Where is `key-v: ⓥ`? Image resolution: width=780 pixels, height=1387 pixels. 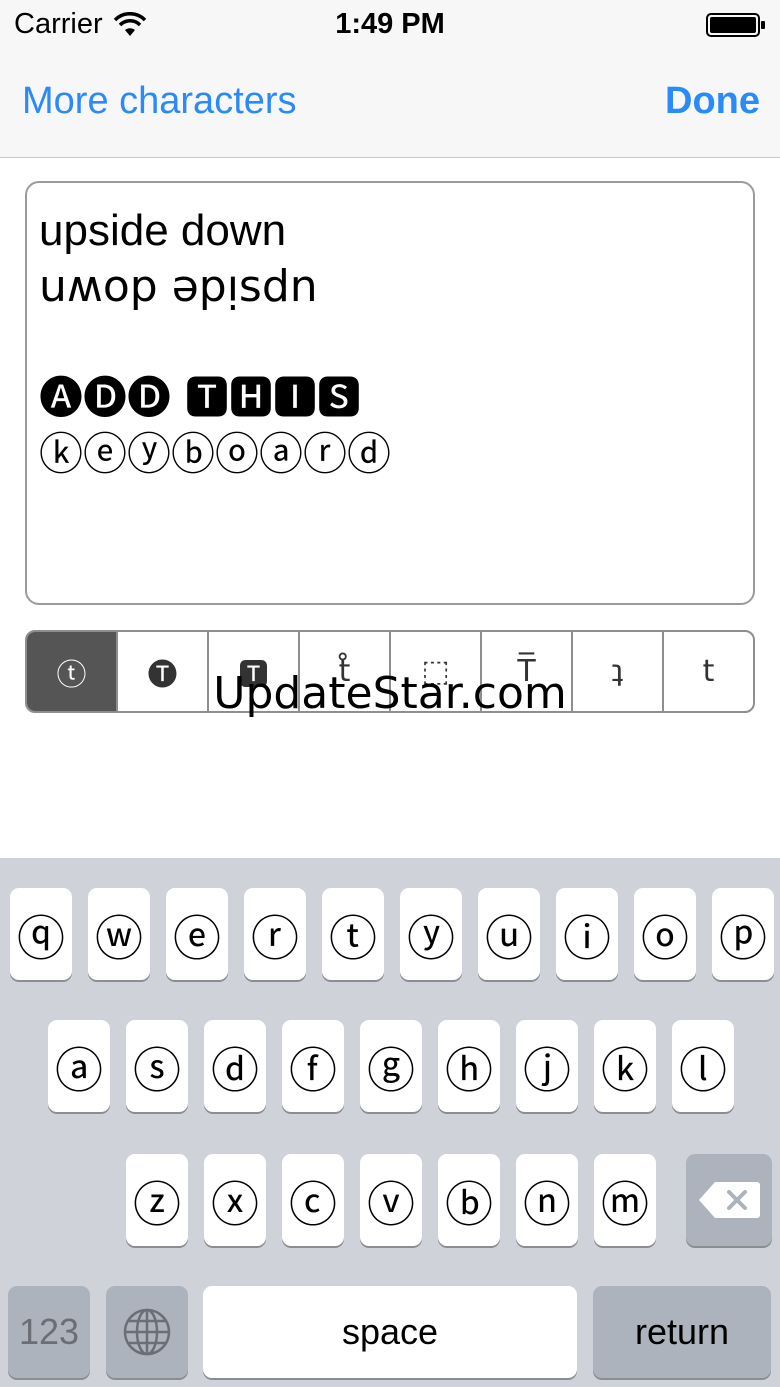 key-v: ⓥ is located at coordinates (391, 1200).